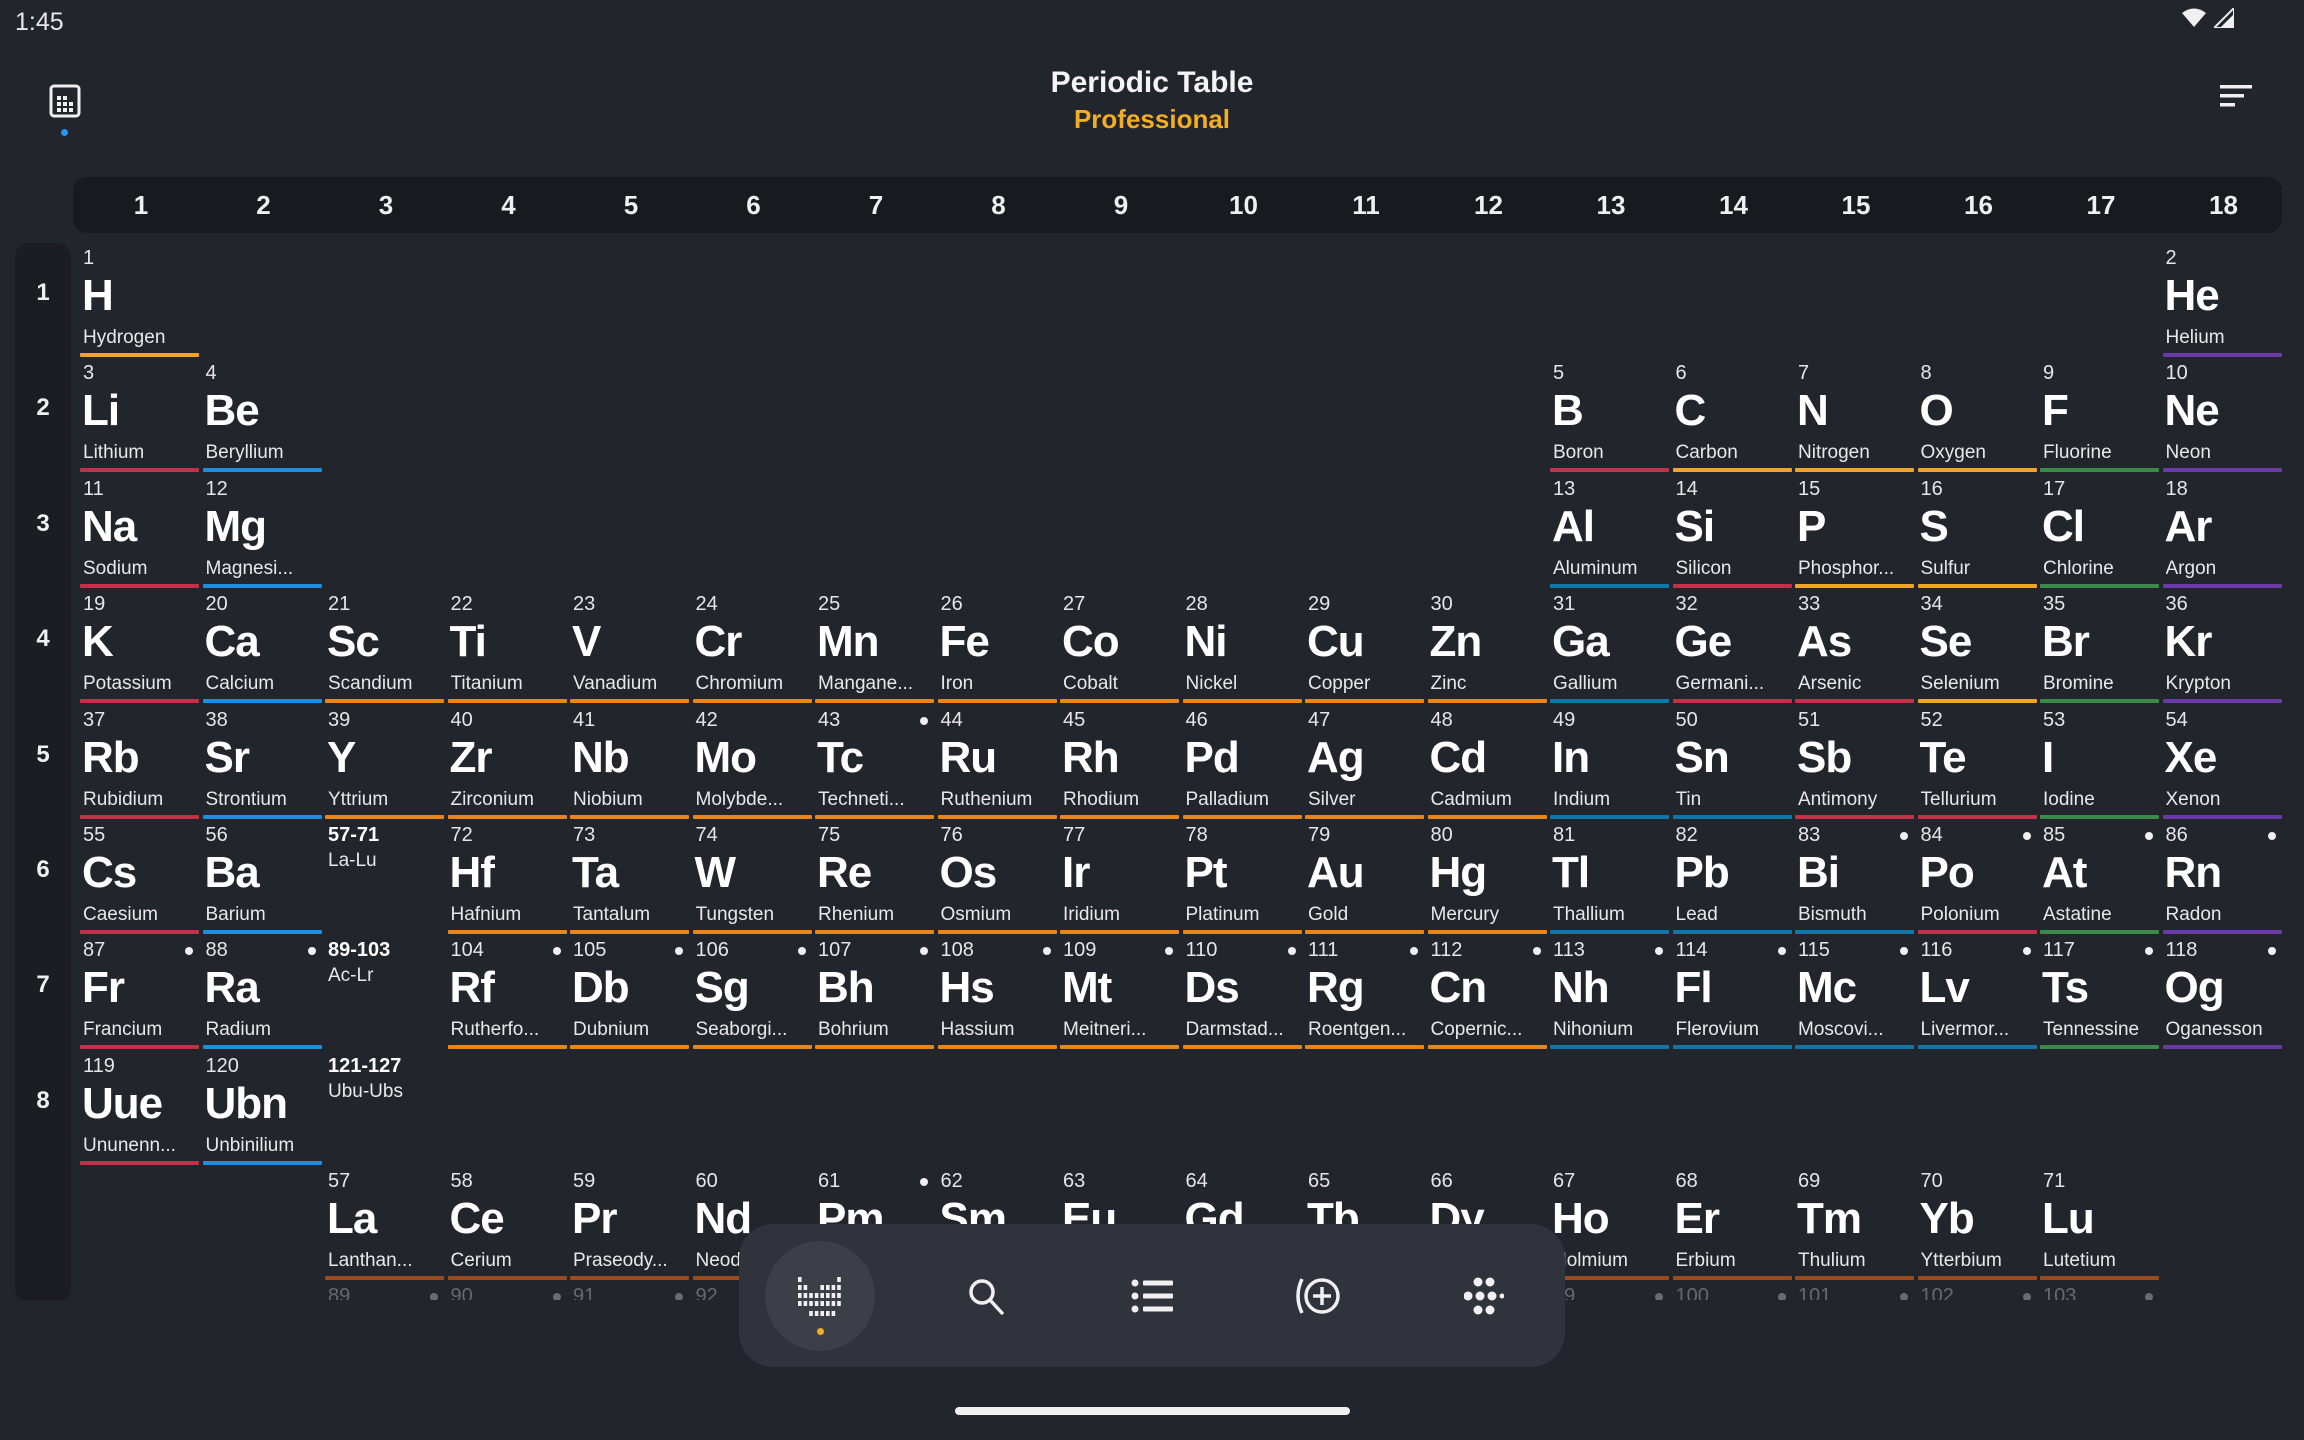 The image size is (2304, 1440). Describe the element at coordinates (1732, 880) in the screenshot. I see `element-cell-pb: 82 Pb Lead` at that location.